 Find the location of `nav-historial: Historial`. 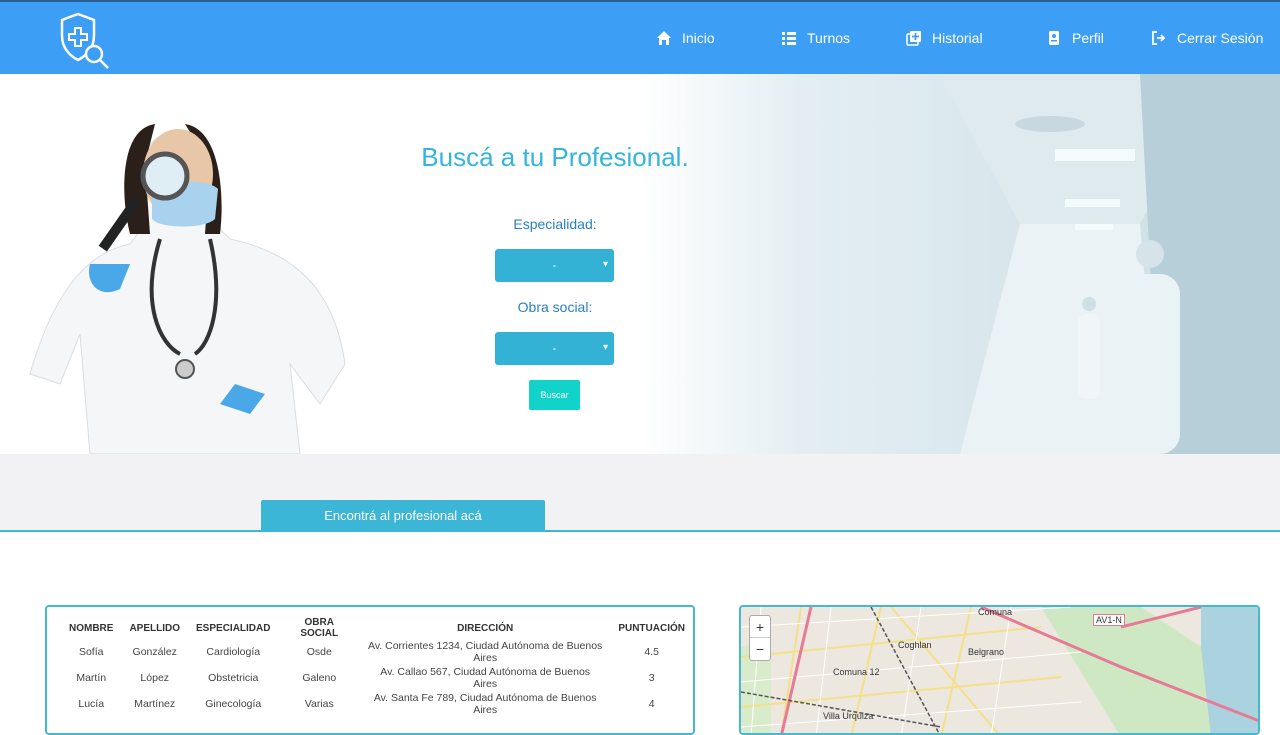

nav-historial: Historial is located at coordinates (944, 38).